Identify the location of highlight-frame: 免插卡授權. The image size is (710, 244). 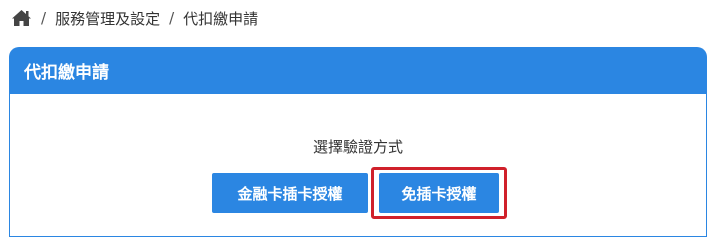
(439, 193).